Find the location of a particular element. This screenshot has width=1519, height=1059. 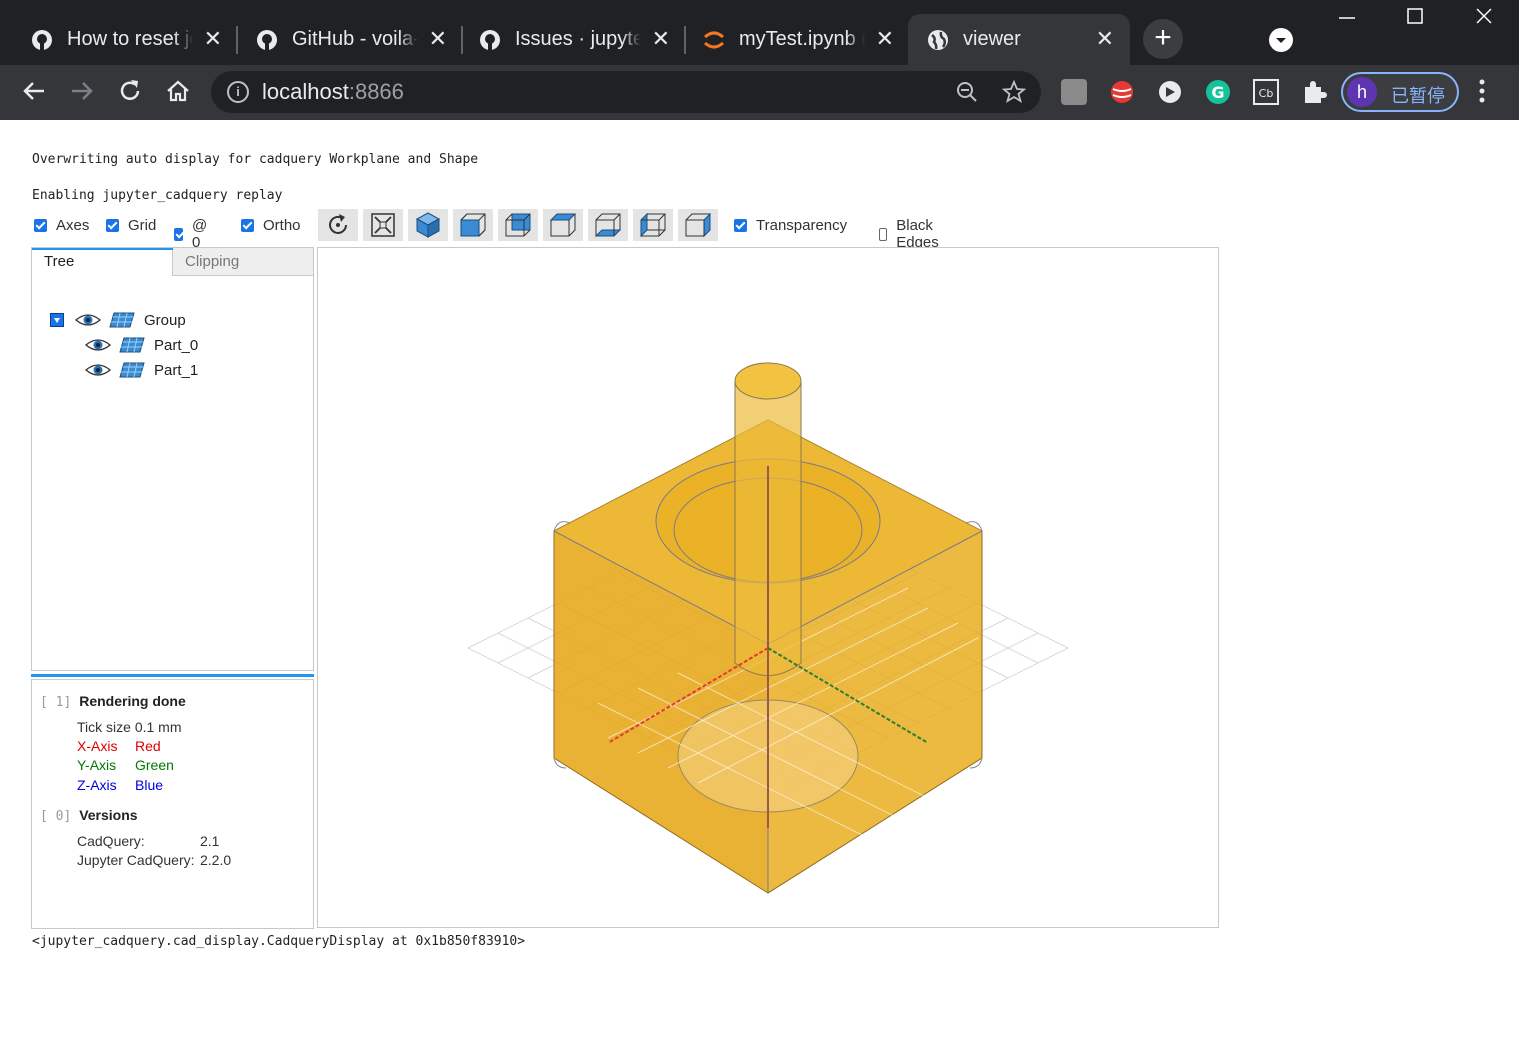

ortho-checkbox: Ortho is located at coordinates (271, 225).